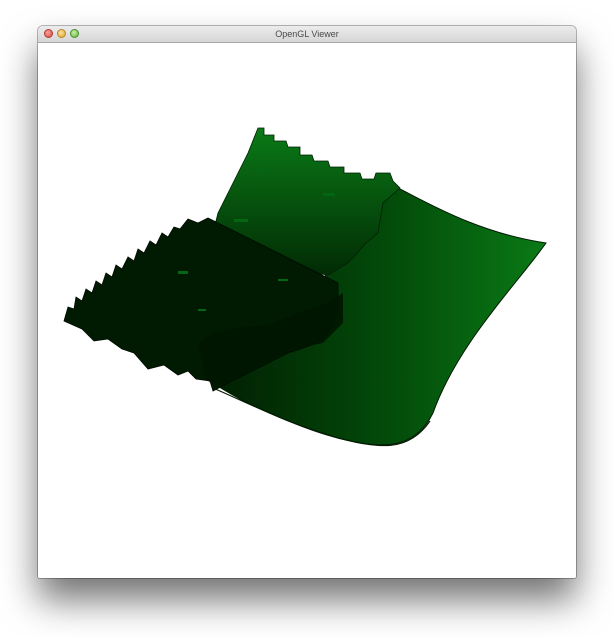 The image size is (614, 636). I want to click on title-bar: OpenGL Viewer, so click(307, 34).